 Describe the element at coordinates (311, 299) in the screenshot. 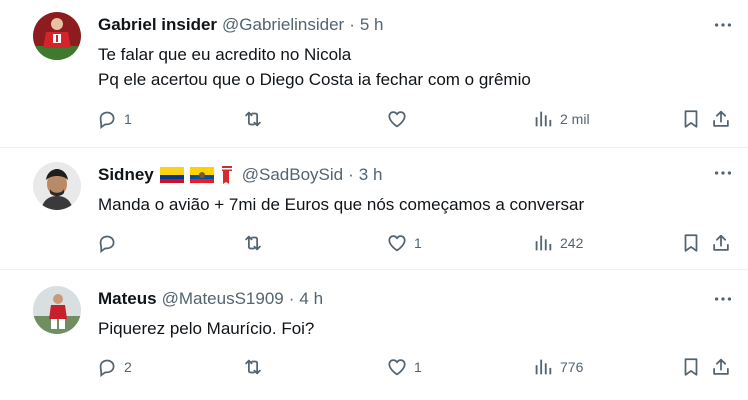

I see `timestamp: 4 h` at that location.